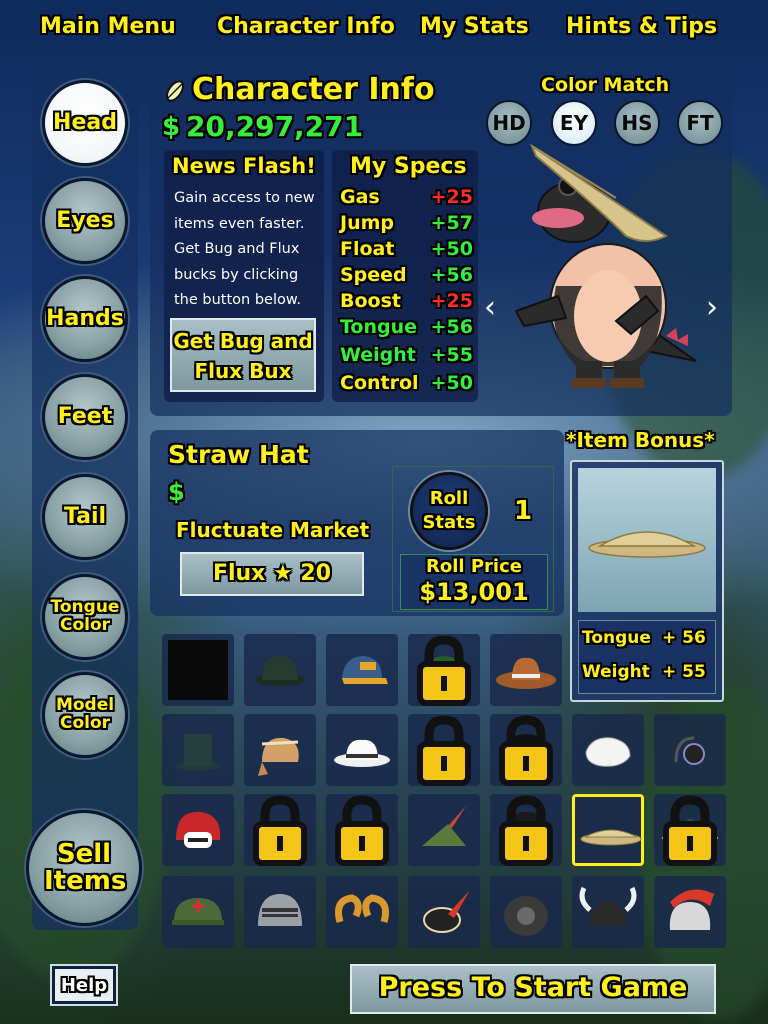 This screenshot has width=768, height=1024. I want to click on item-tile-feather-cap, so click(444, 912).